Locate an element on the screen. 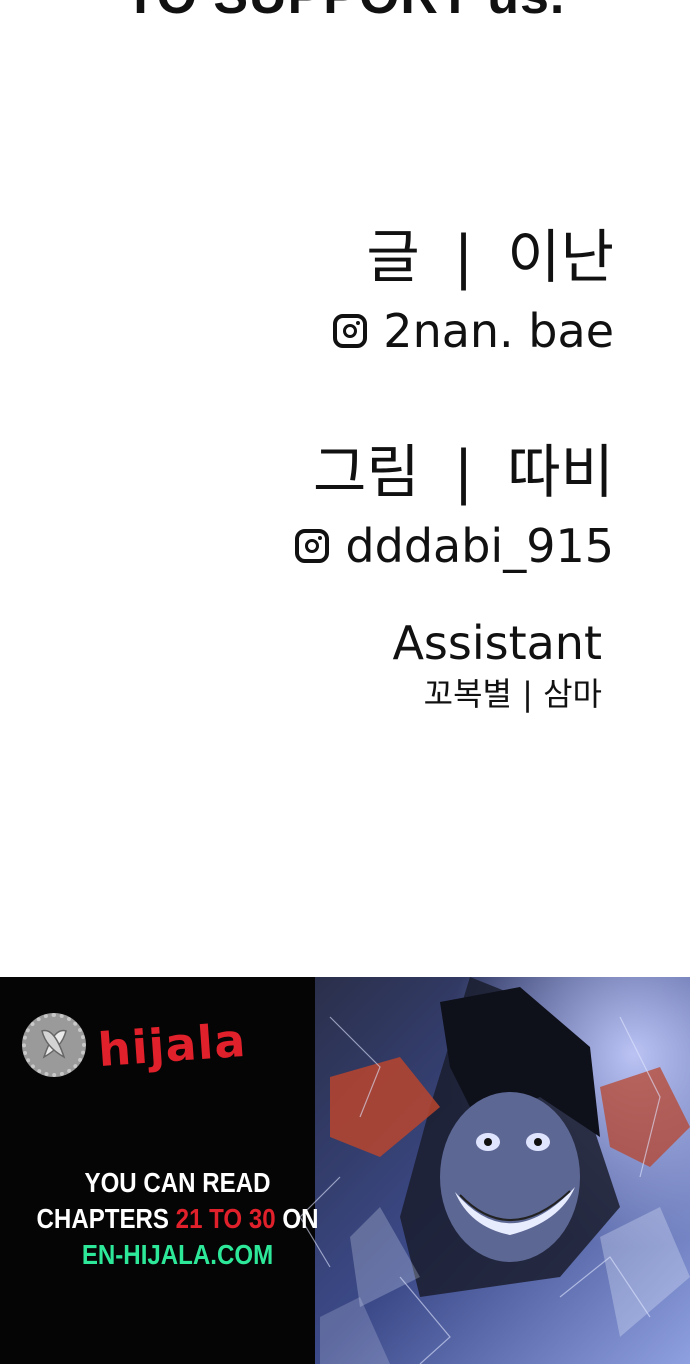 This screenshot has width=690, height=1364. assistant-credit: Assistant 꼬복별 | 삼마 is located at coordinates (497, 665).